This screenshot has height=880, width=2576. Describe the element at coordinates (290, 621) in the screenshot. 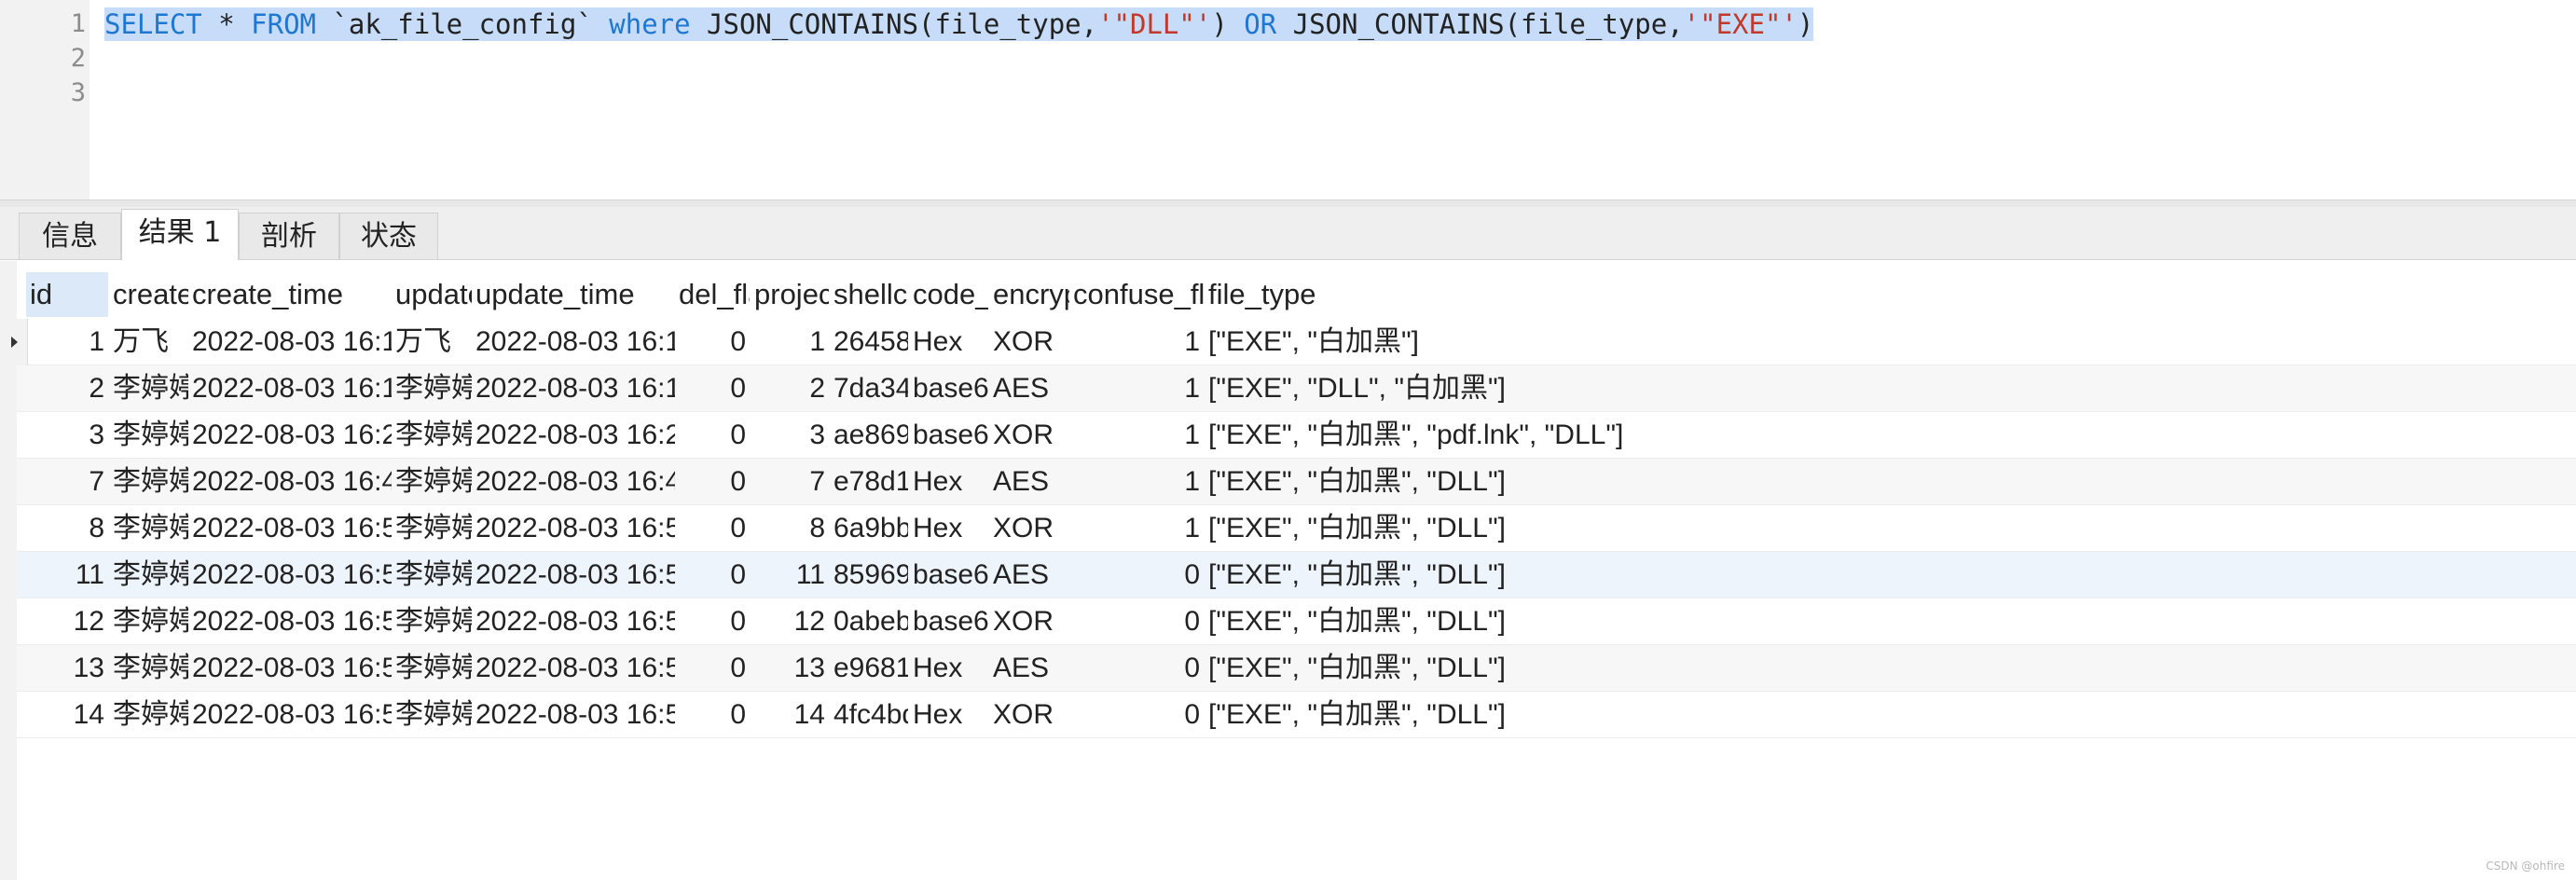

I see `table-cell: 2022-08-03 16:56:21` at that location.